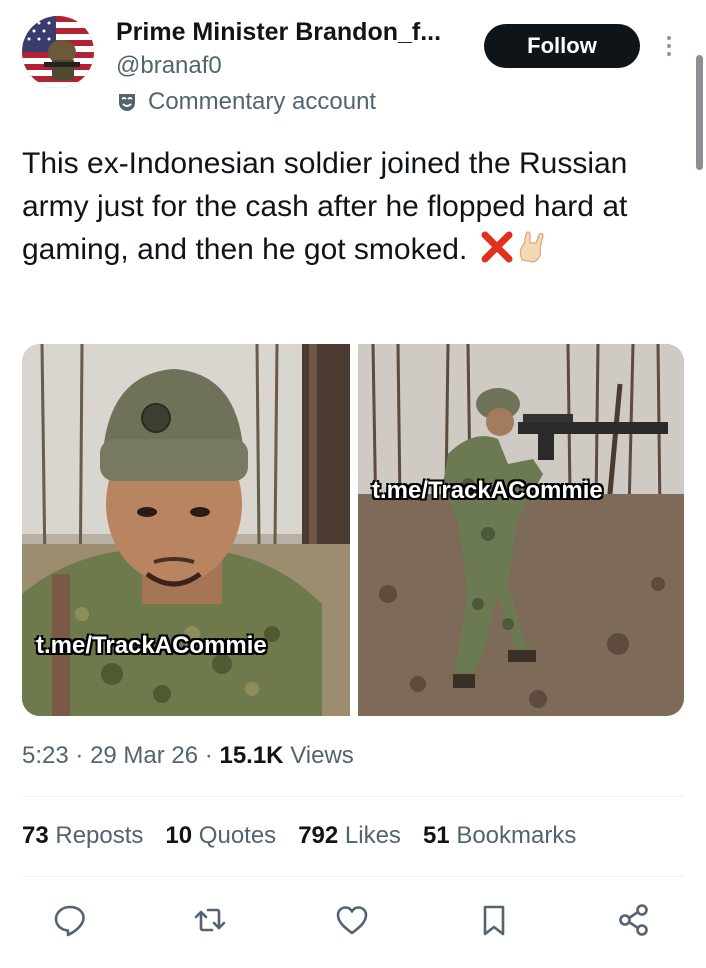 Image resolution: width=706 pixels, height=968 pixels. What do you see at coordinates (70, 920) in the screenshot?
I see `reply-icon` at bounding box center [70, 920].